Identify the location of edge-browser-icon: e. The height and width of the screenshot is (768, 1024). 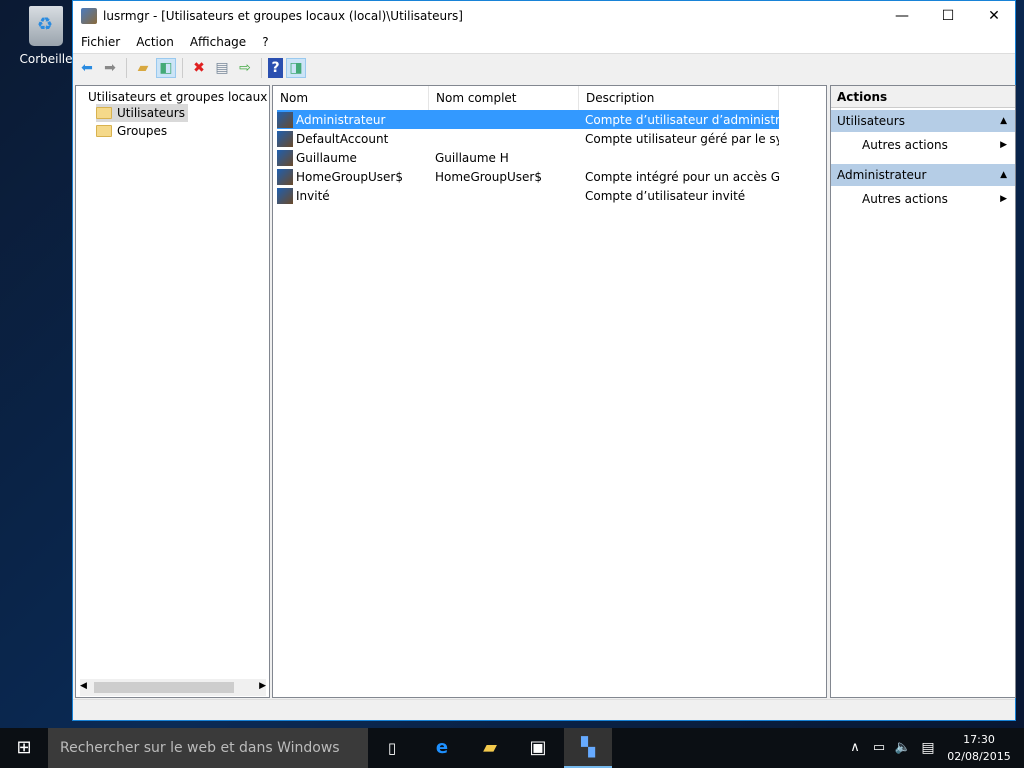
(442, 748).